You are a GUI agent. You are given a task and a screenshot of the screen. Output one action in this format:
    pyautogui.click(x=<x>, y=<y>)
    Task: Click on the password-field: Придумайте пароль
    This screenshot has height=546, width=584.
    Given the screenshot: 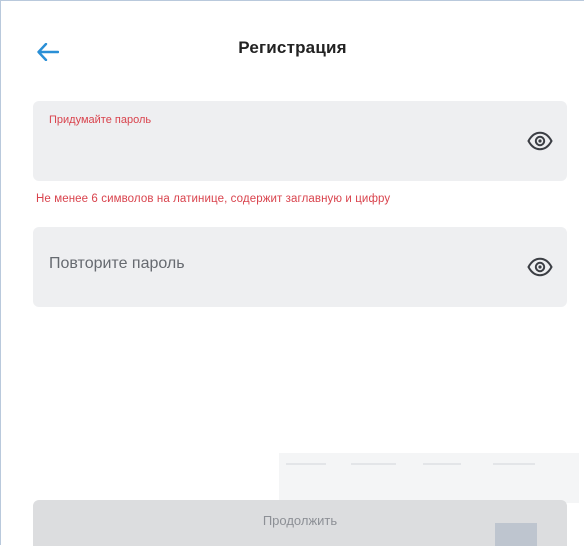 What is the action you would take?
    pyautogui.click(x=300, y=141)
    